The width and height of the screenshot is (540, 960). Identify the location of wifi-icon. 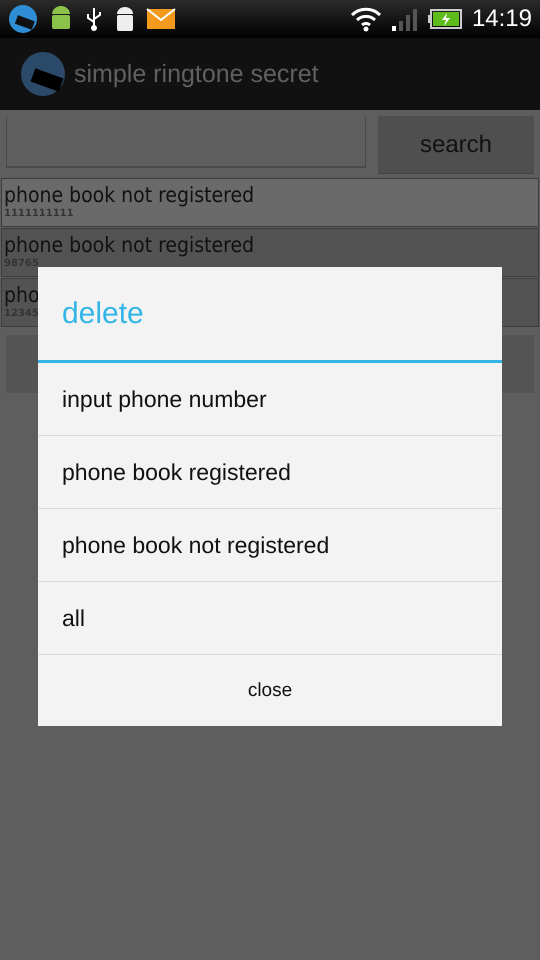
(366, 19).